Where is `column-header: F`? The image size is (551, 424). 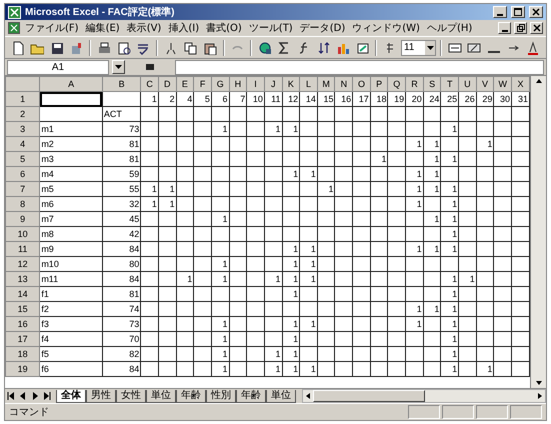
column-header: F is located at coordinates (203, 84).